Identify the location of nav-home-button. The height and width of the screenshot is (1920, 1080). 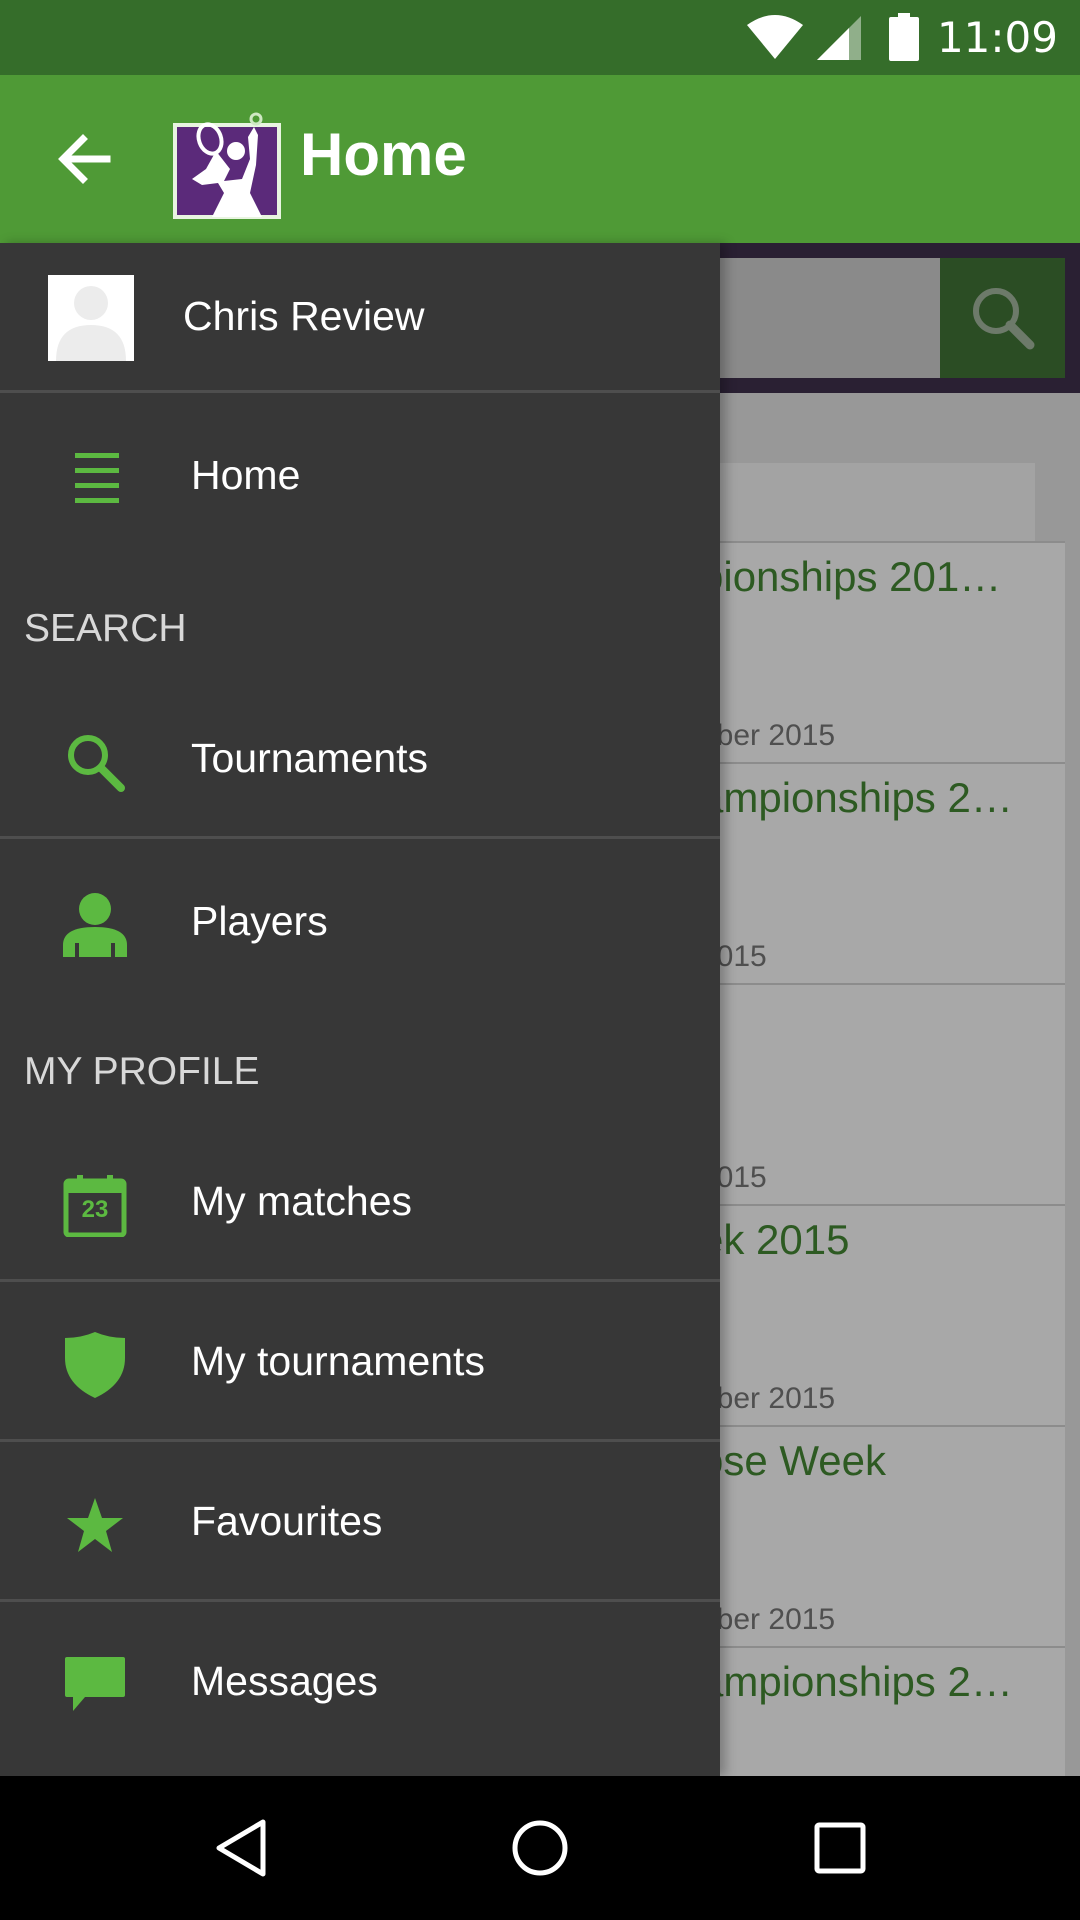
(540, 1848).